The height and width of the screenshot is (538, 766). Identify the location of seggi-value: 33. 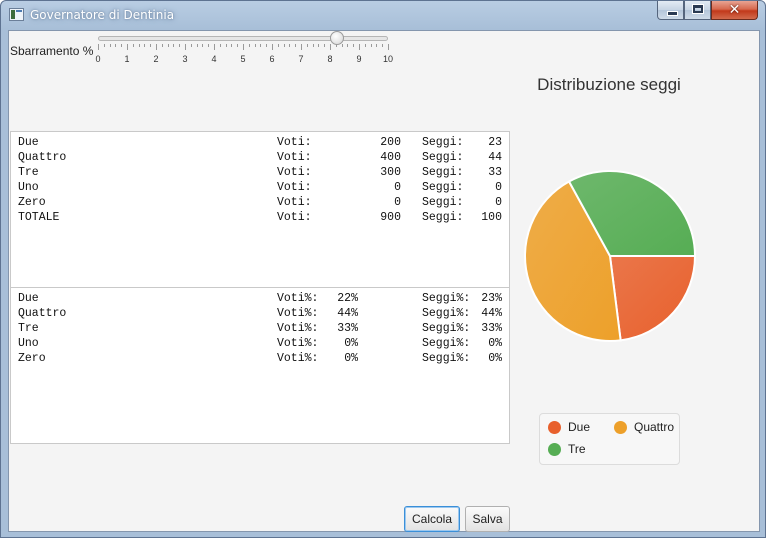
(495, 172).